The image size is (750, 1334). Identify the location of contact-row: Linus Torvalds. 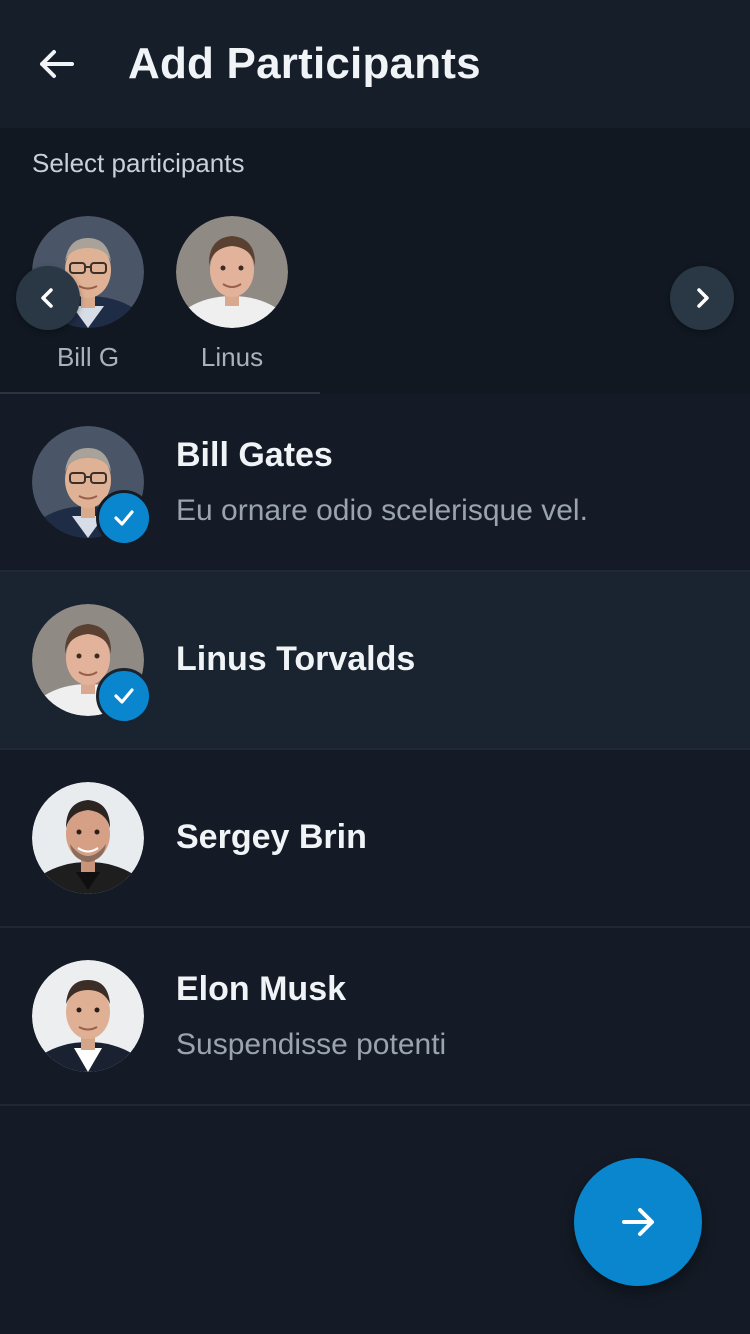
(375, 661).